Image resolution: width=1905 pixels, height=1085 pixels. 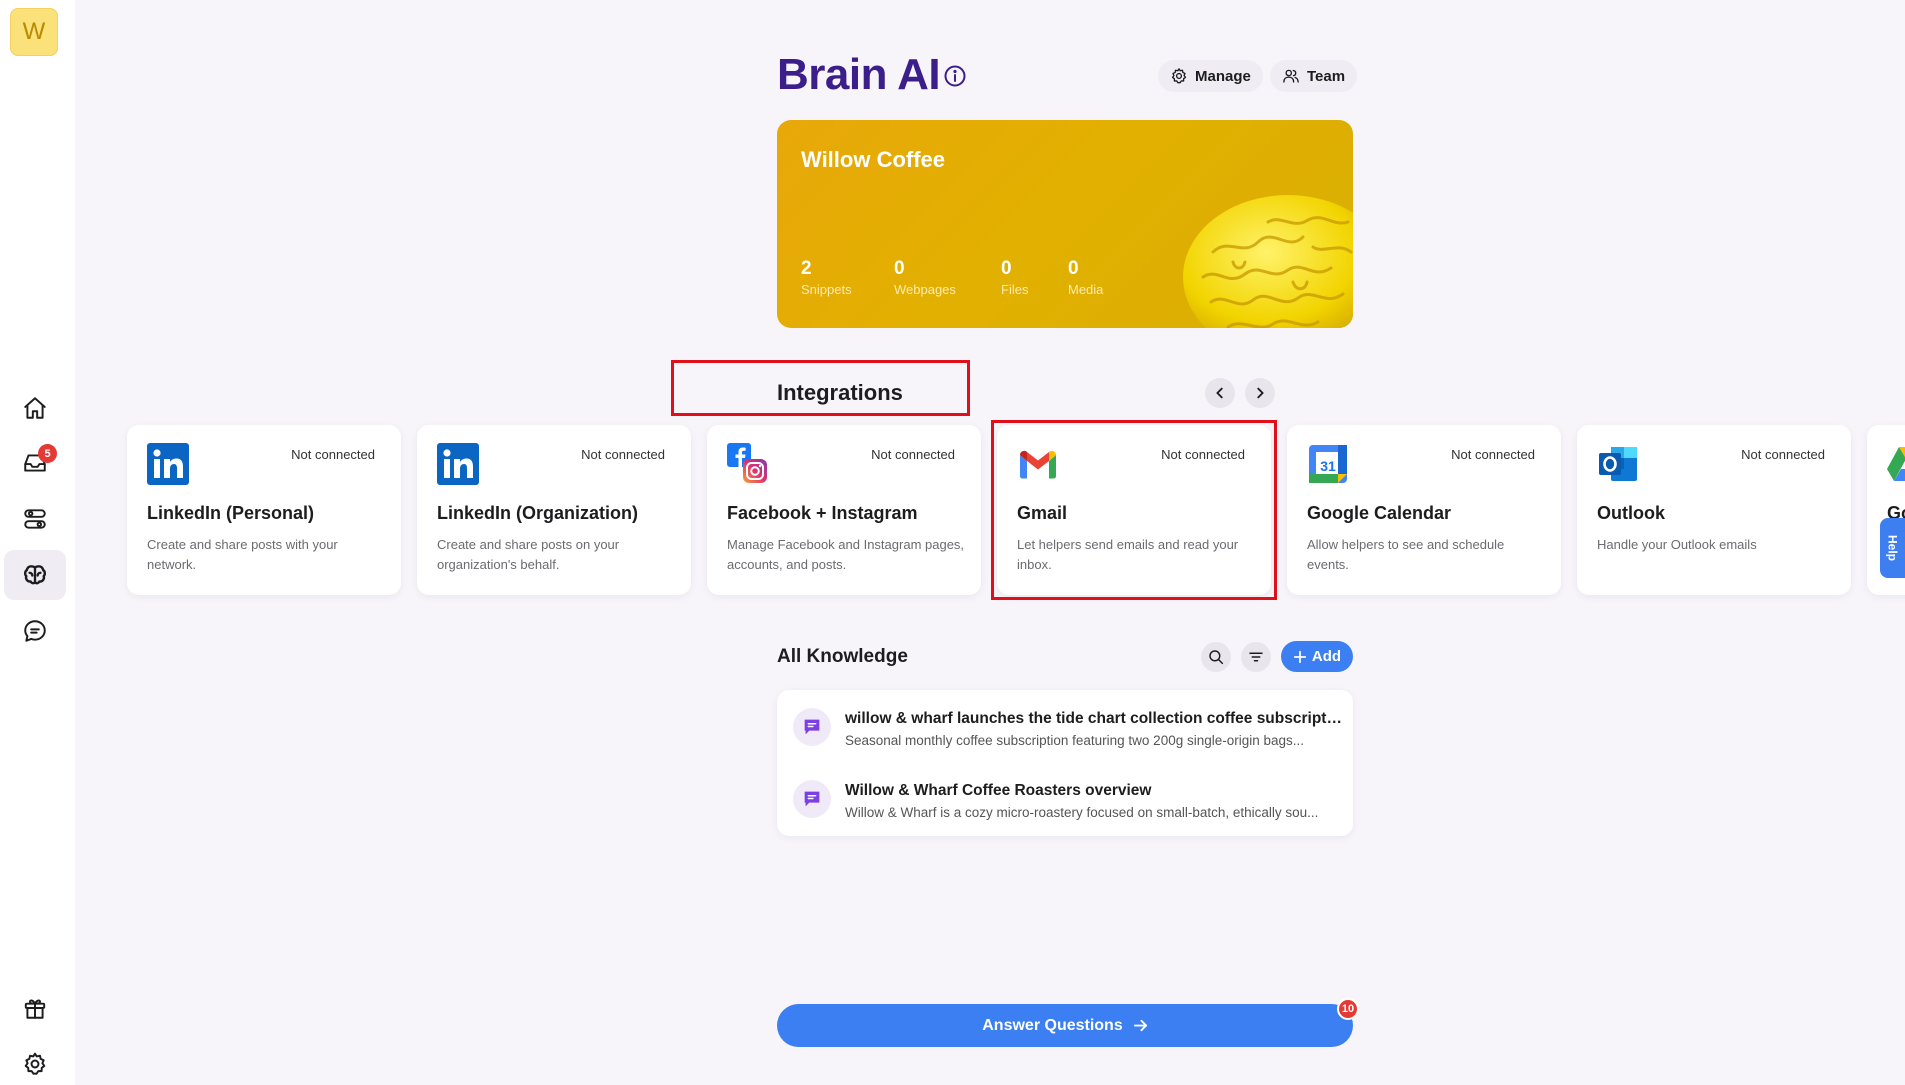 What do you see at coordinates (826, 277) in the screenshot?
I see `stat-snippets: 2 Snippets` at bounding box center [826, 277].